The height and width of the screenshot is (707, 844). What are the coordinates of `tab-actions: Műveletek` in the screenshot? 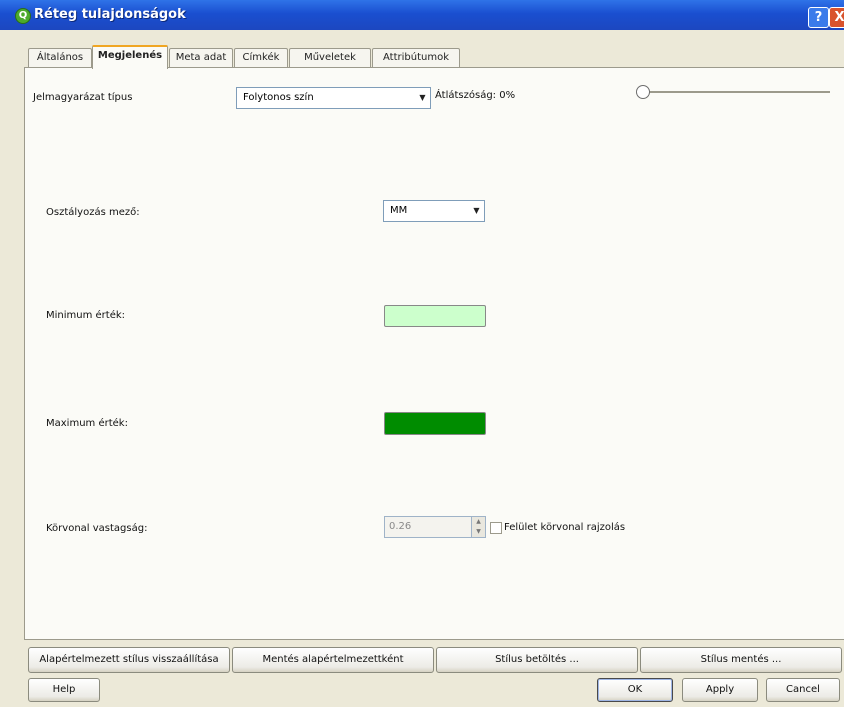 It's located at (330, 57).